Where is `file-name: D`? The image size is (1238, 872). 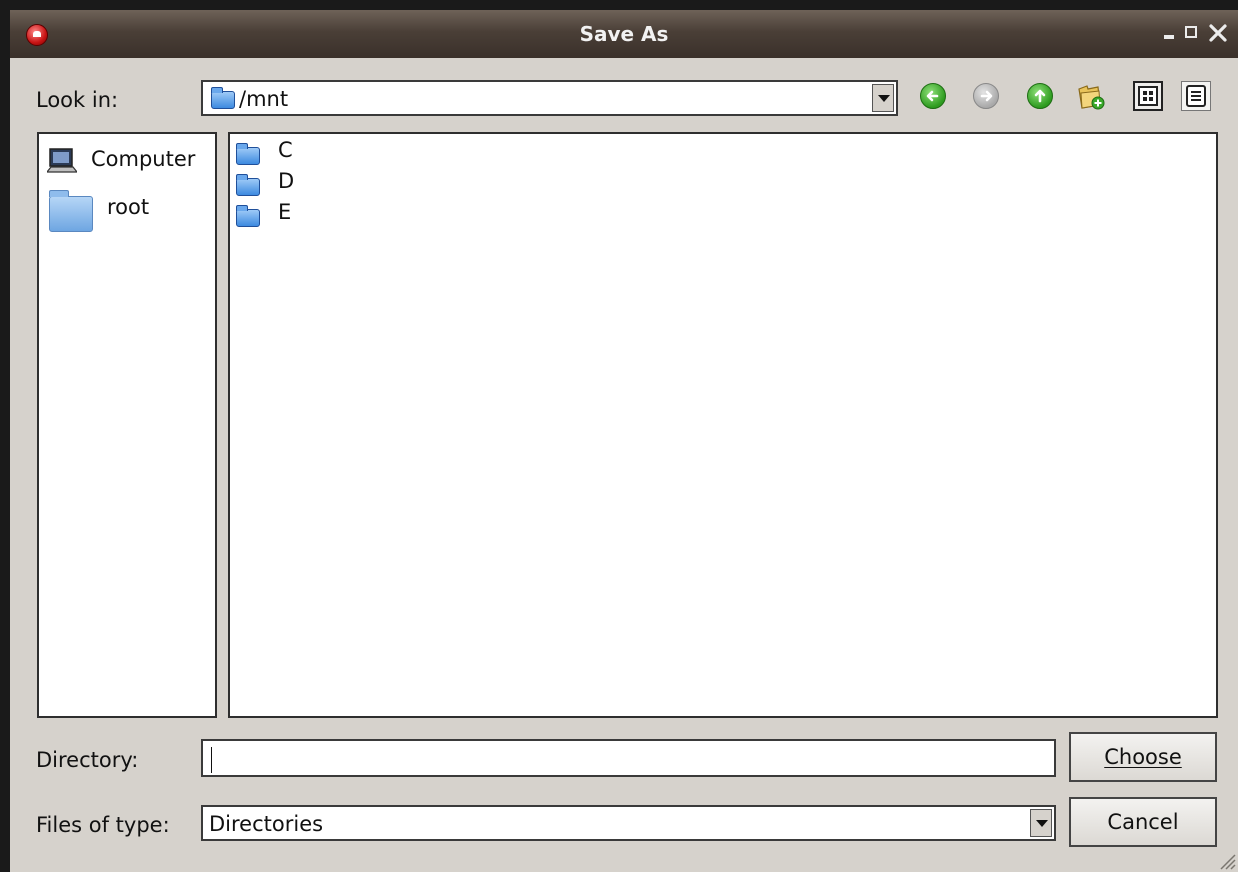 file-name: D is located at coordinates (286, 181).